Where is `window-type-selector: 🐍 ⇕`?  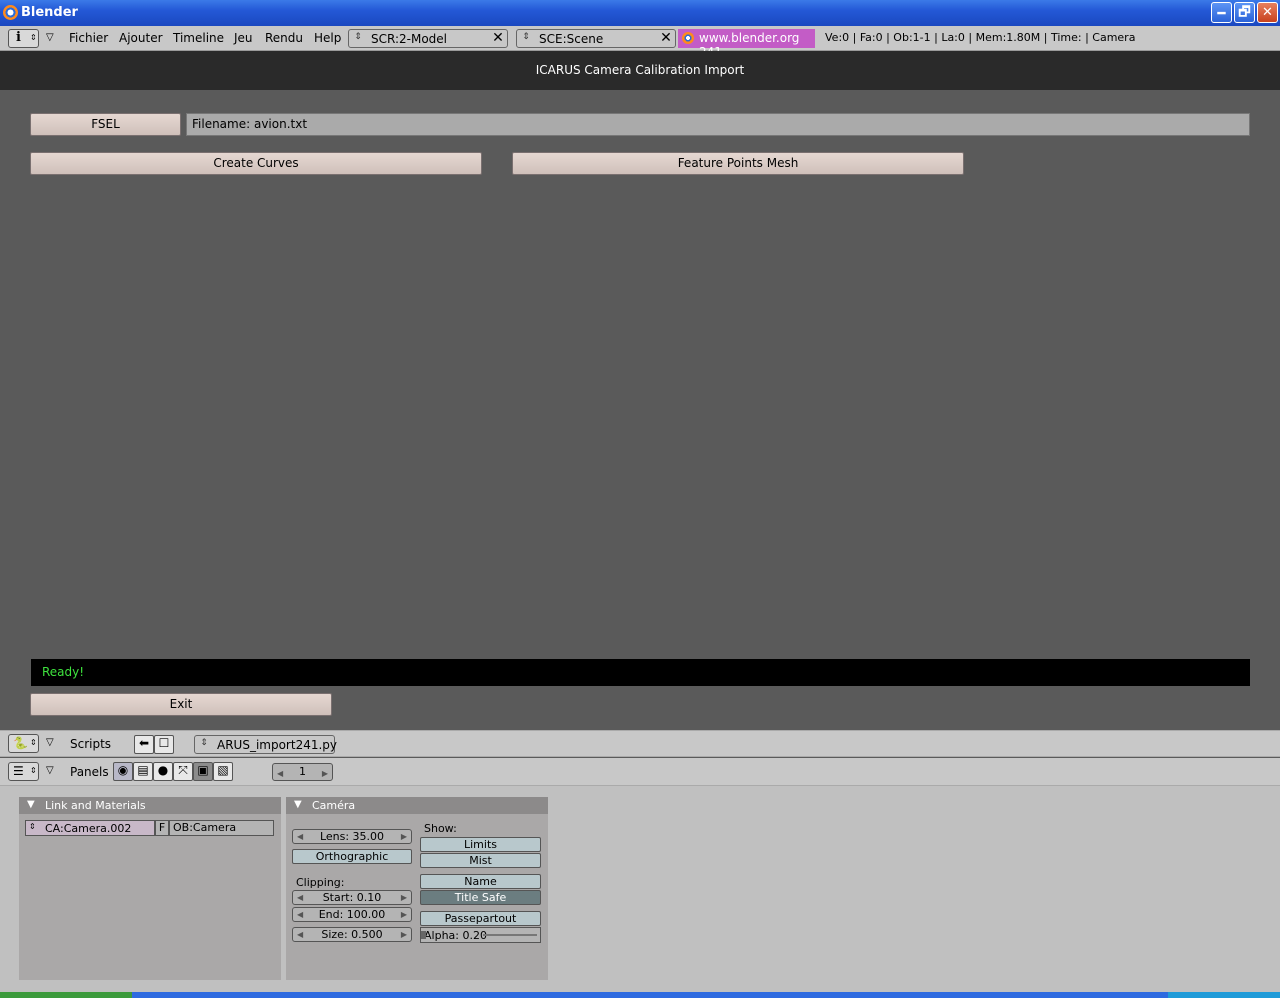 window-type-selector: 🐍 ⇕ is located at coordinates (23, 743).